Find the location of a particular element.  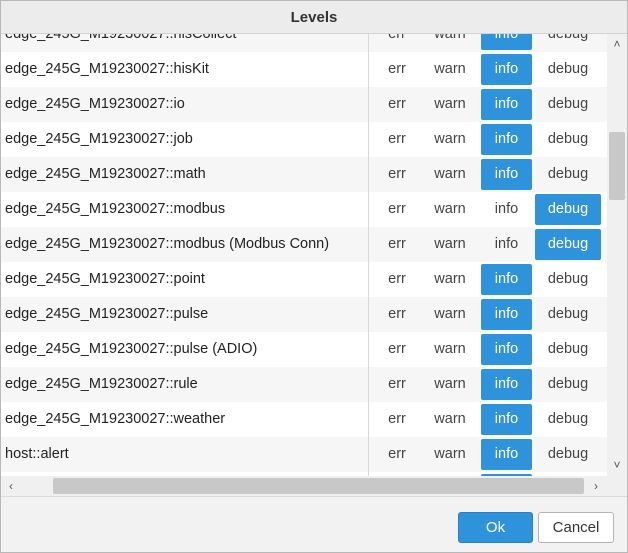

logger-name: edge_245G_M19230027::rule is located at coordinates (185, 384).